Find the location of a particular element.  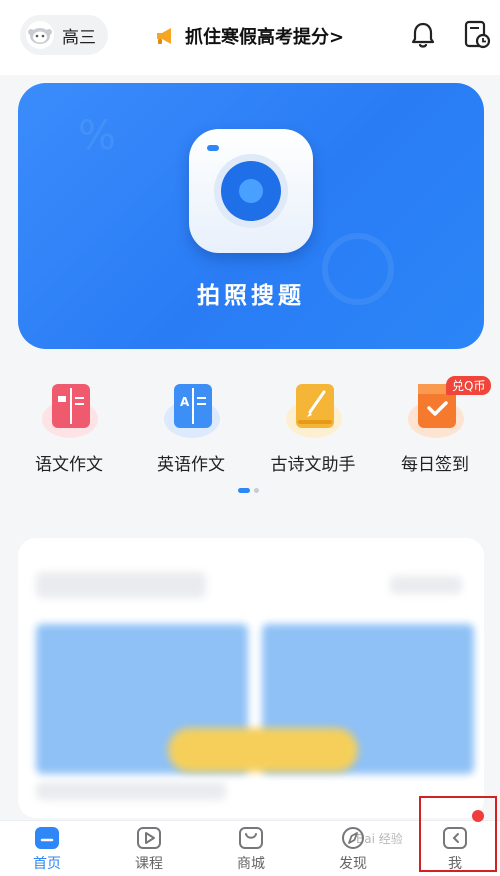

tool-poetry-assistant: 古诗文助手 is located at coordinates (313, 426).